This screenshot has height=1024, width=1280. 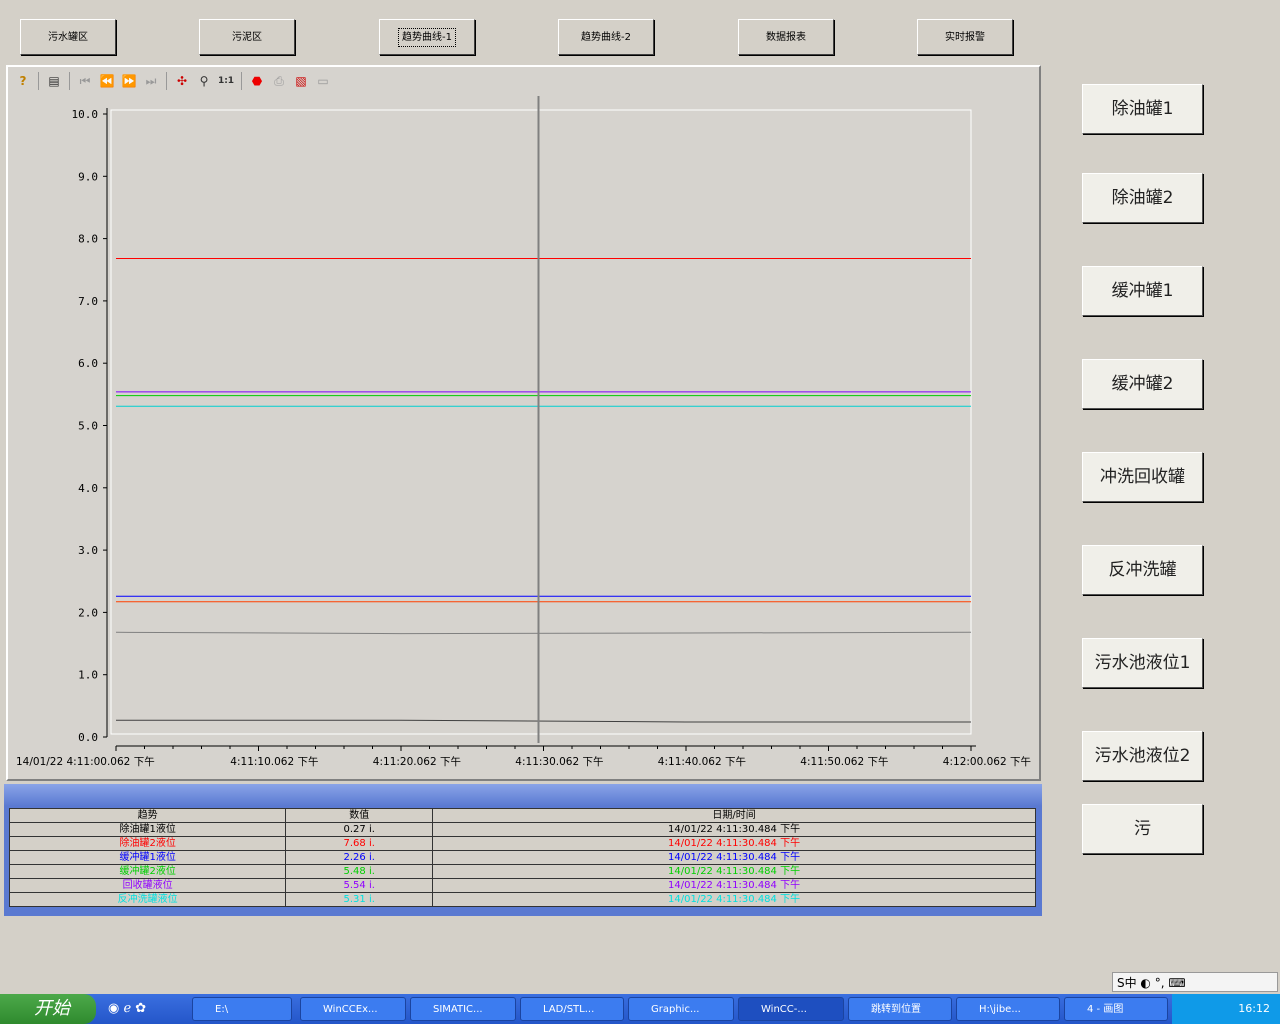 What do you see at coordinates (1151, 983) in the screenshot?
I see `ime-status: S中 ◐ °, ⌨` at bounding box center [1151, 983].